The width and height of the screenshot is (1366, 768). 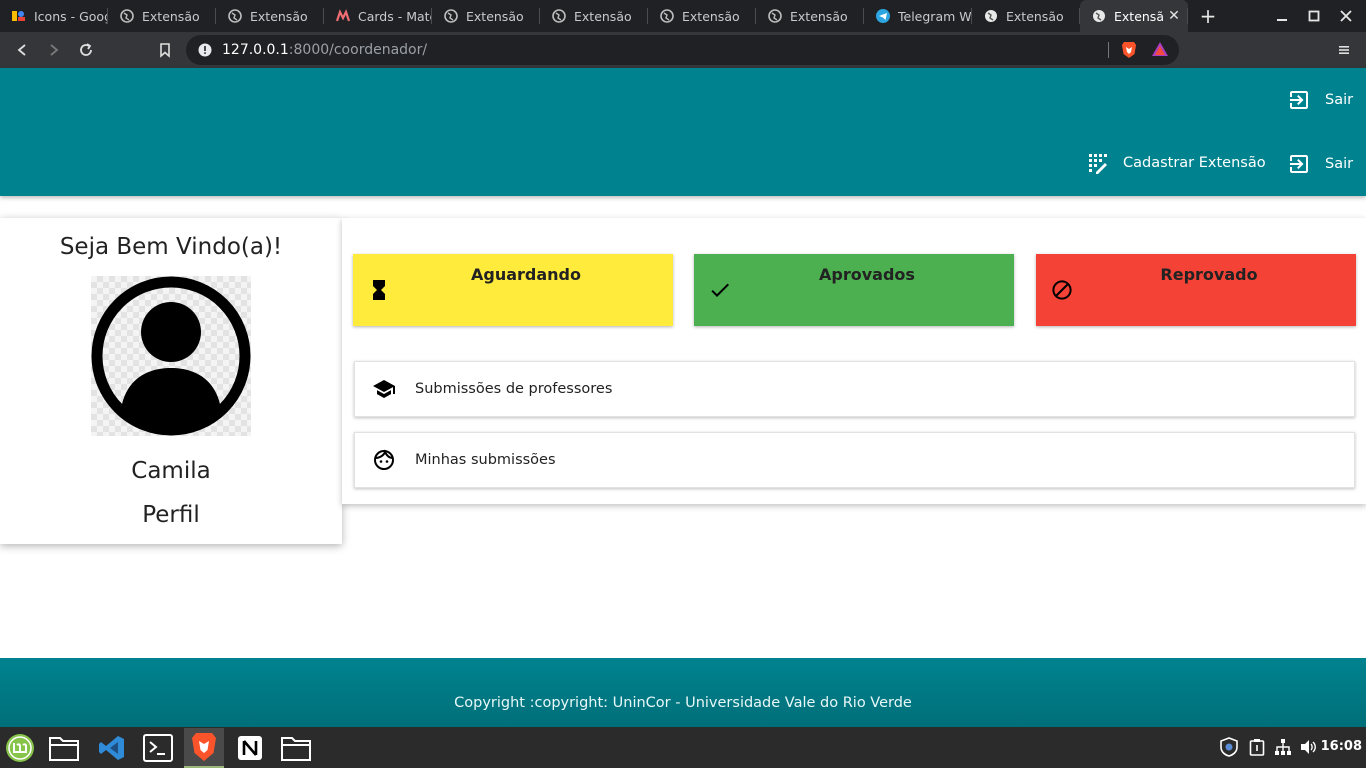 I want to click on profile-card: Seja Bem Vindo(a)! Camila Perfil, so click(x=171, y=381).